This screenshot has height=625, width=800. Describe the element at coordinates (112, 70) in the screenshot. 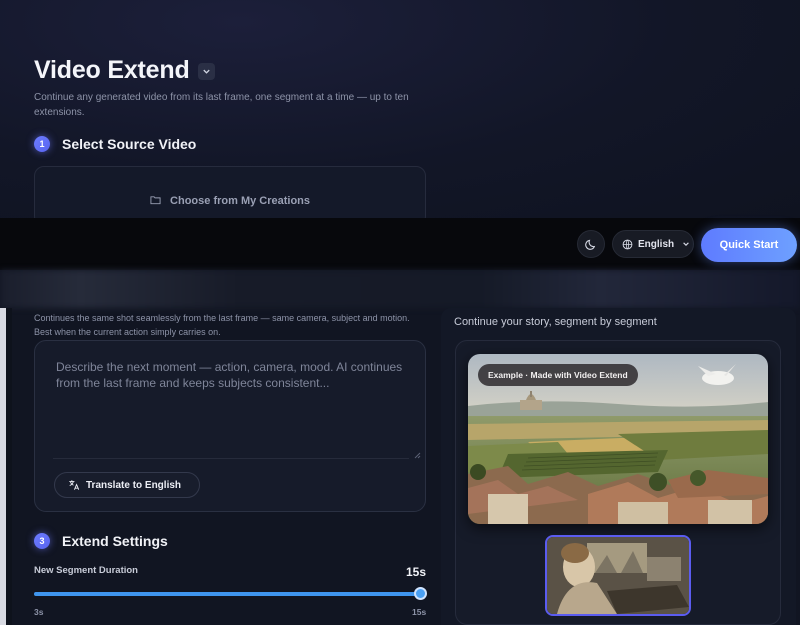

I see `page-title: Video Extend` at that location.